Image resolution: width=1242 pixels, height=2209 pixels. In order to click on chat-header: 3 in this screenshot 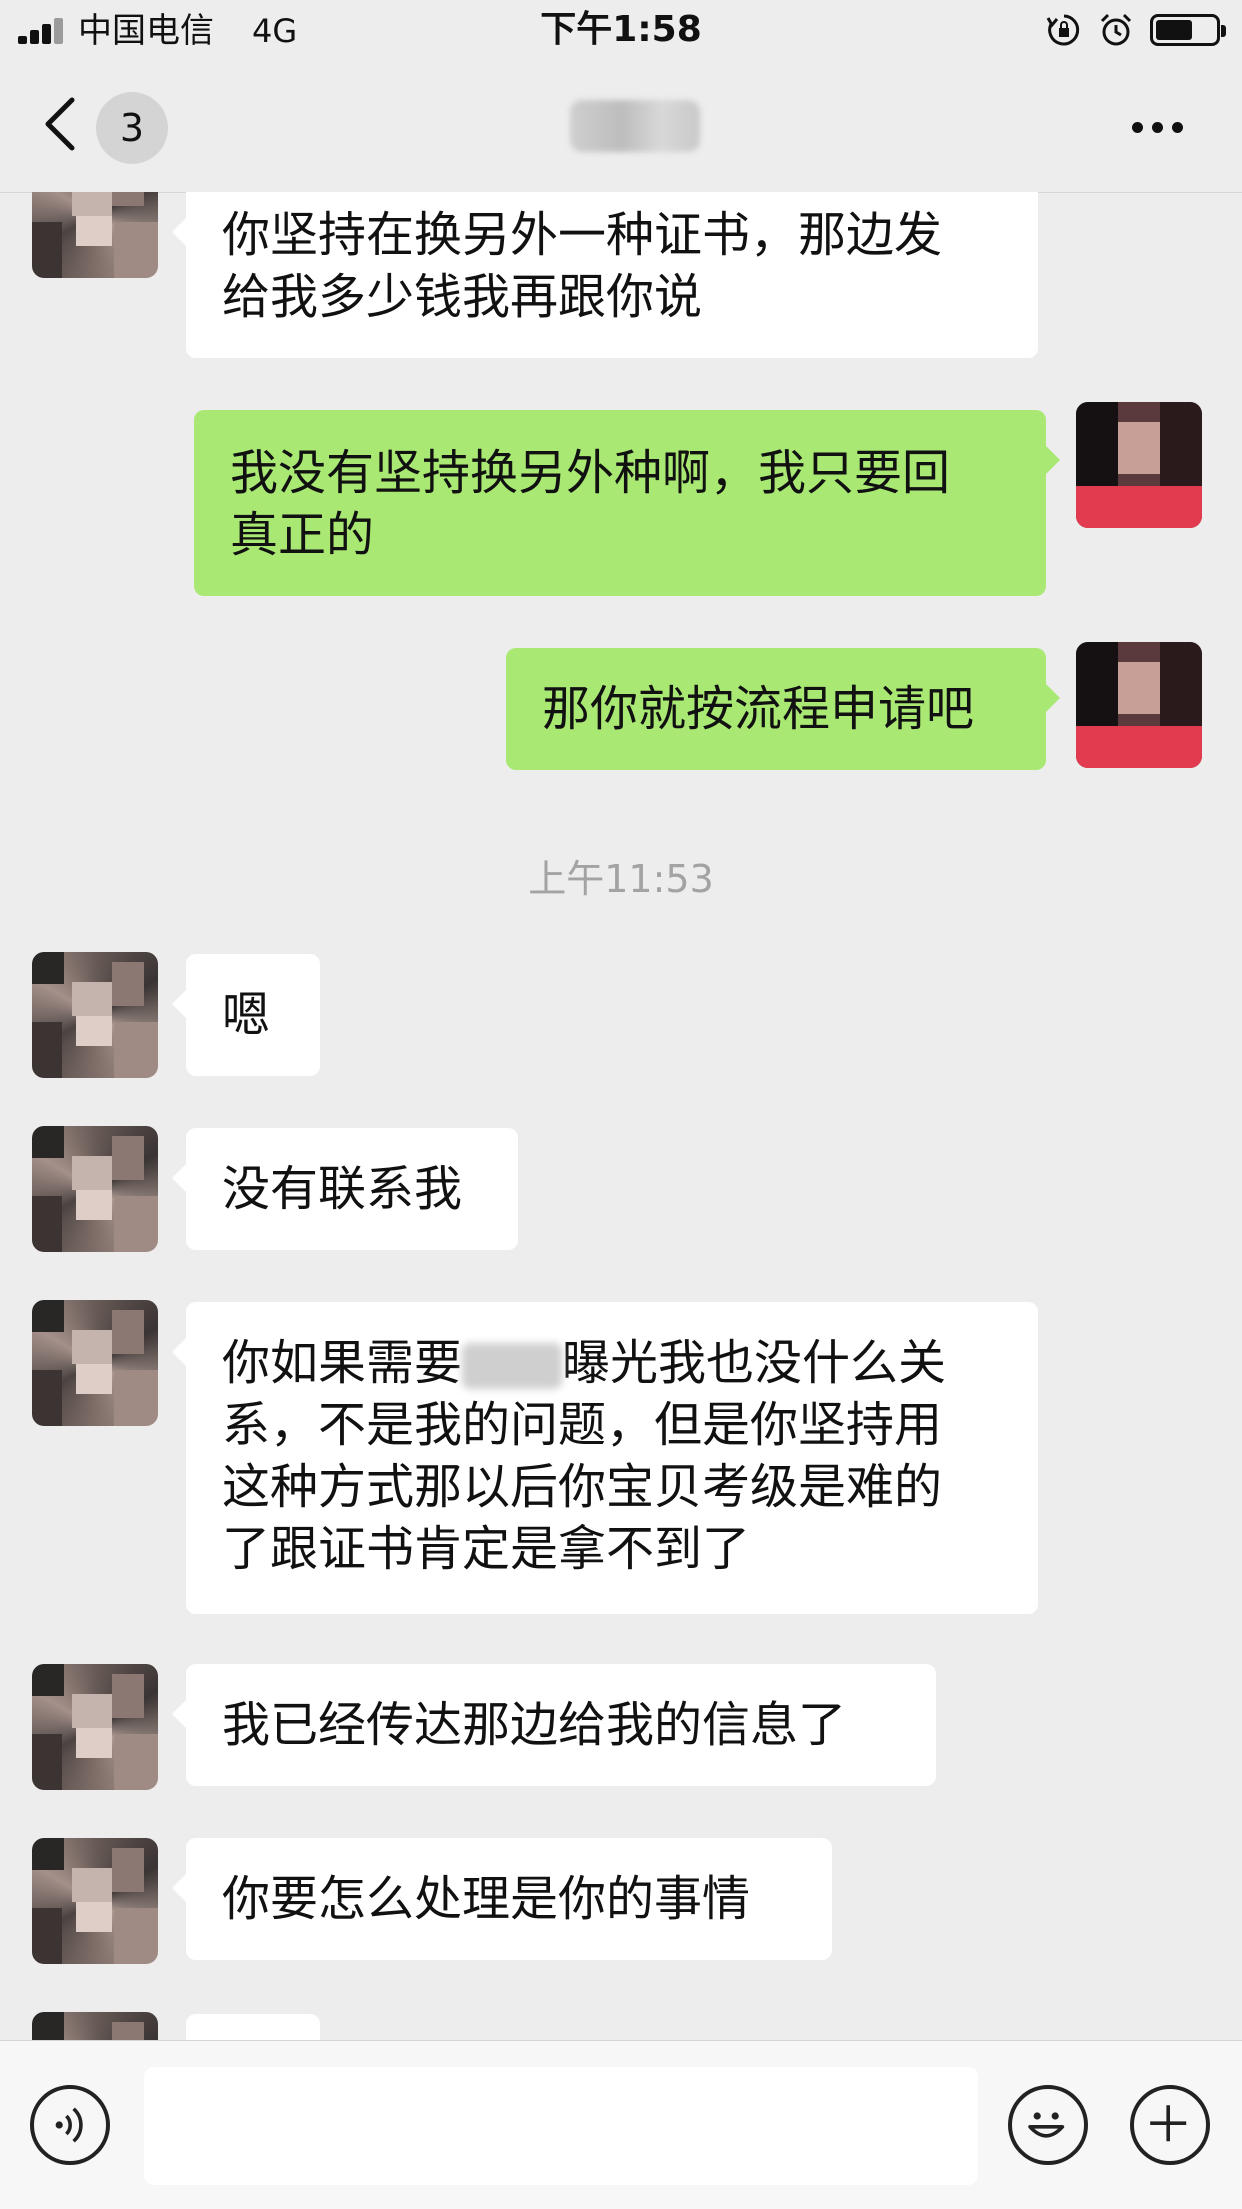, I will do `click(621, 127)`.